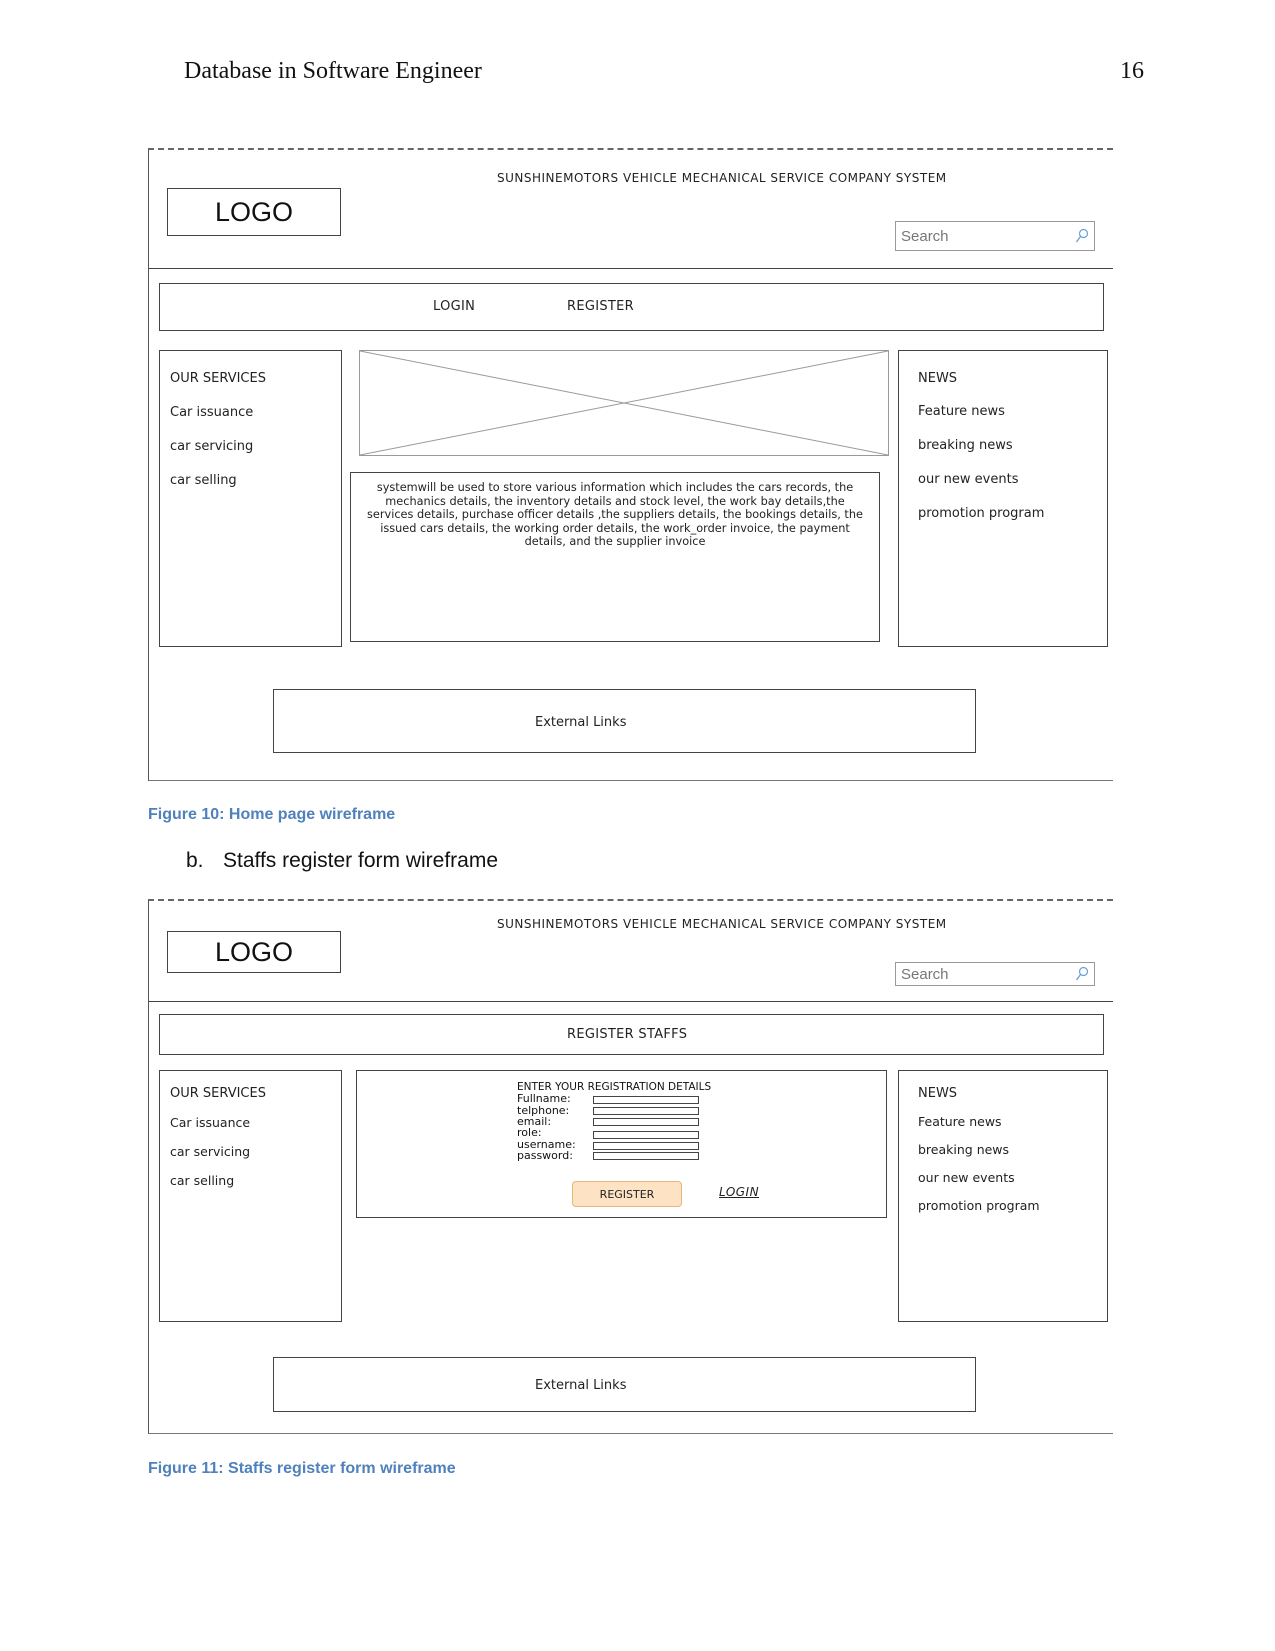 Image resolution: width=1275 pixels, height=1651 pixels. Describe the element at coordinates (615, 541) in the screenshot. I see `description-line: details, and the supplier invoice` at that location.